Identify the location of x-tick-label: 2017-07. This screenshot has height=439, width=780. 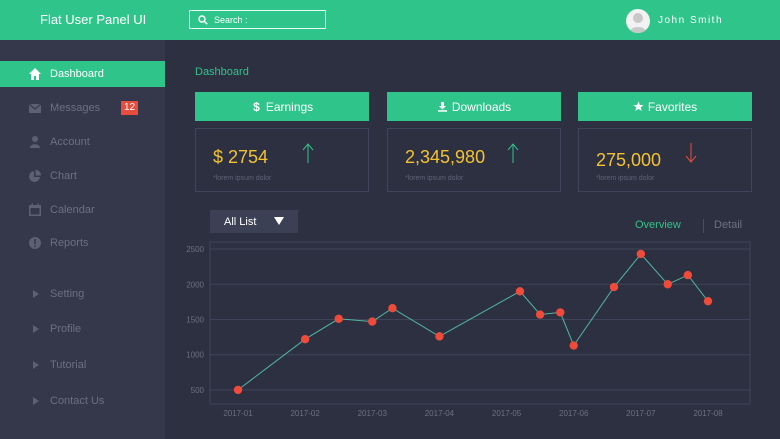
(641, 413).